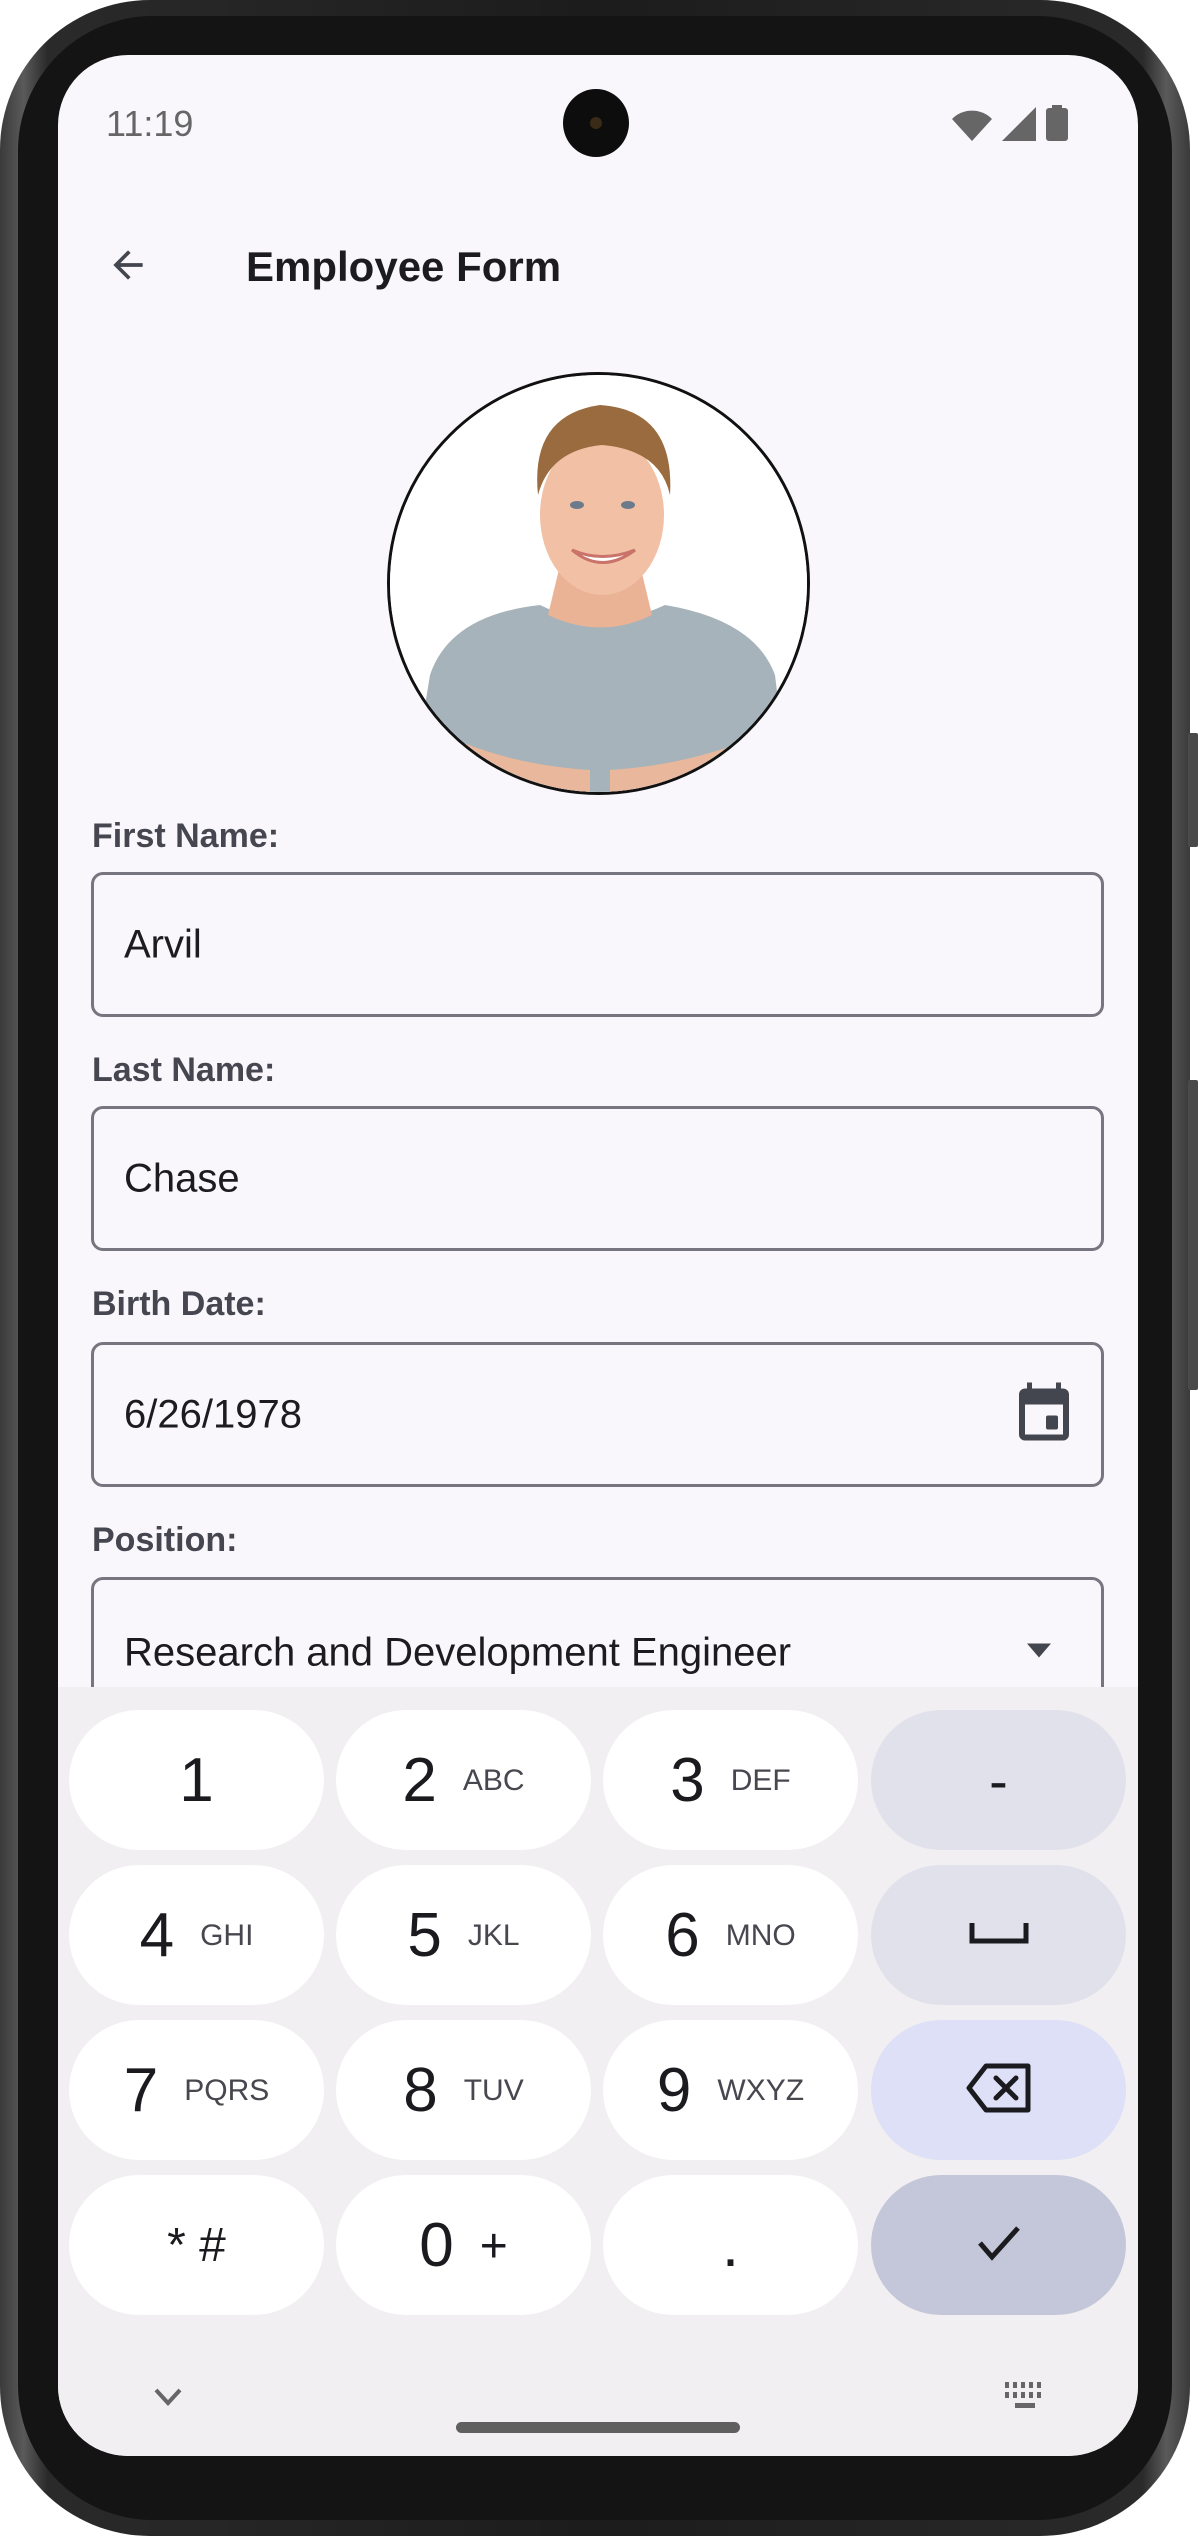 The image size is (1198, 2536). I want to click on key-2: 2 ABC, so click(463, 1780).